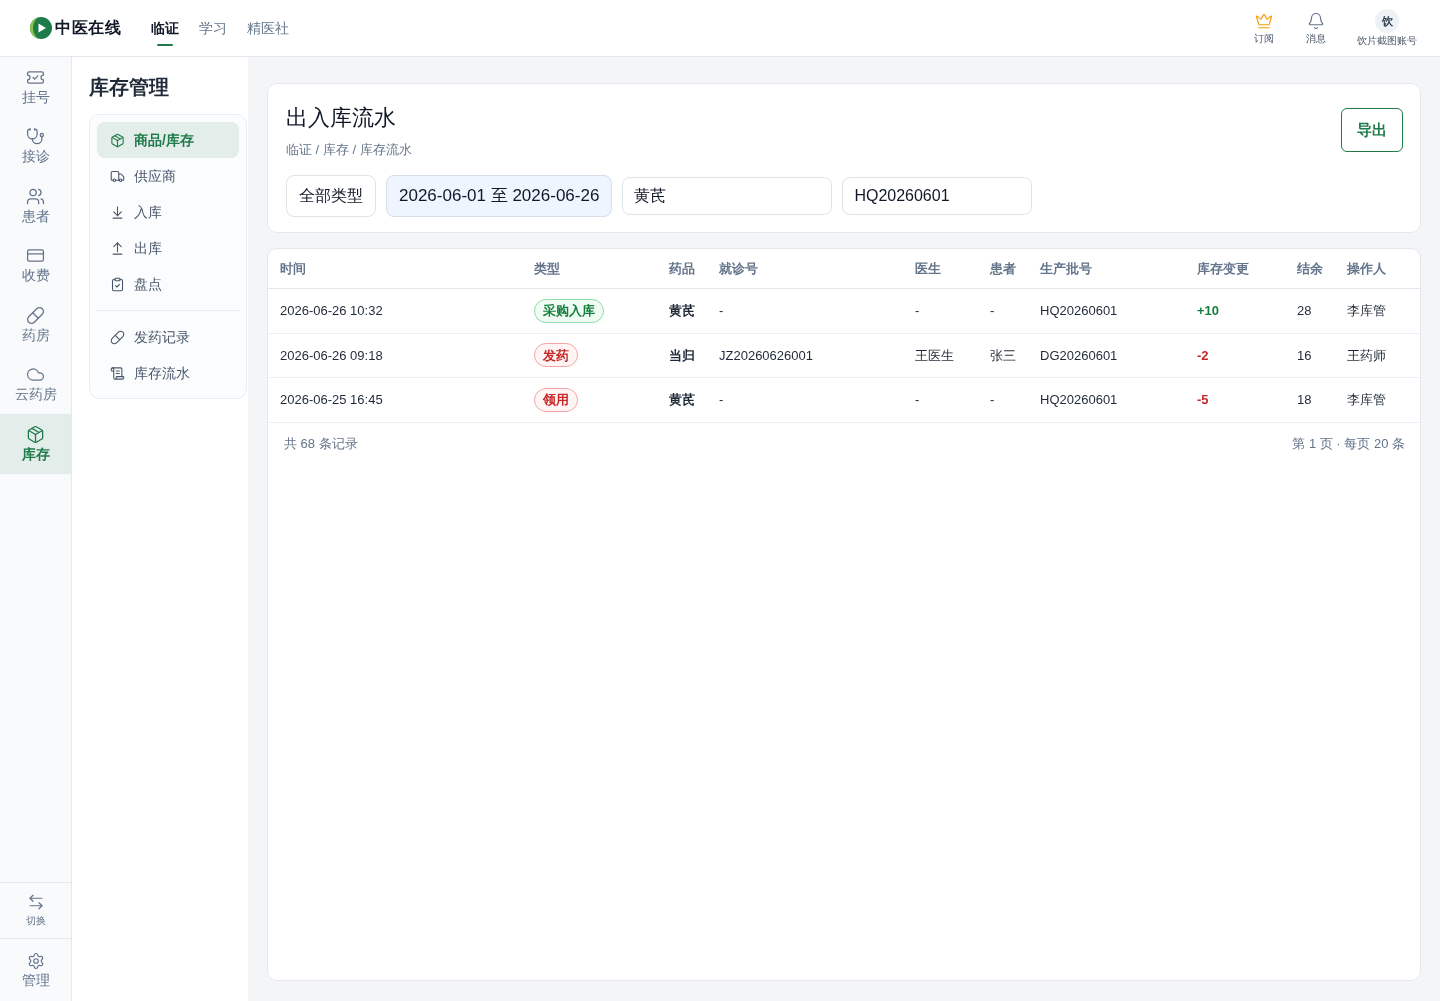 Image resolution: width=1440 pixels, height=1001 pixels. I want to click on sidebar-item: 发药记录, so click(168, 337).